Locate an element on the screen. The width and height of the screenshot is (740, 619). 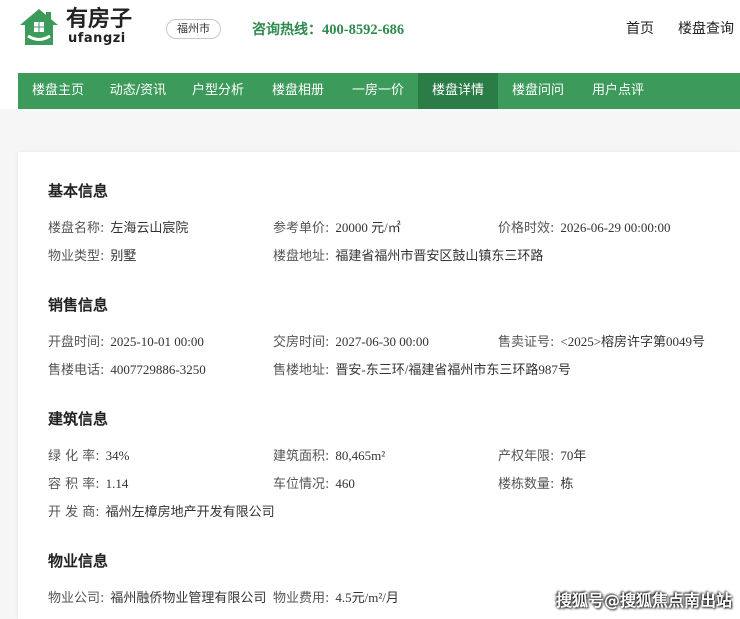
info-label: 物业类型: is located at coordinates (76, 256).